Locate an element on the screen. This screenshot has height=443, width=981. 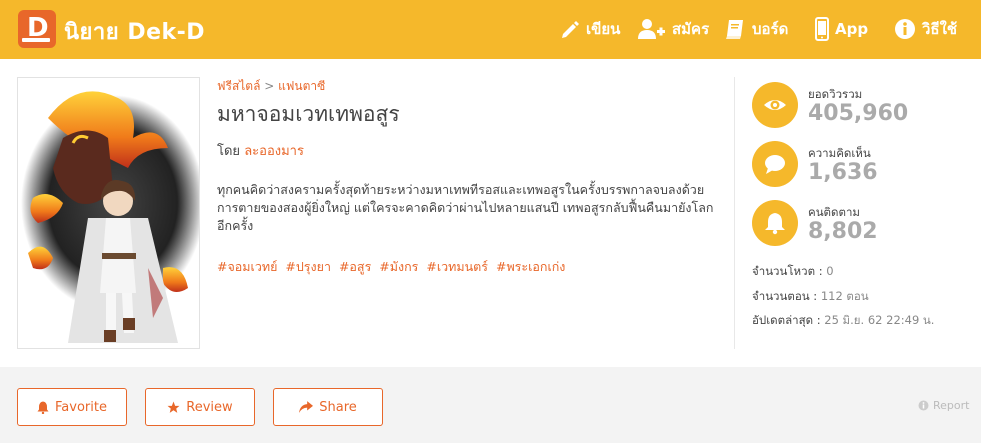
breadcrumb-freestyle: ฟรีสไตล์ is located at coordinates (238, 86).